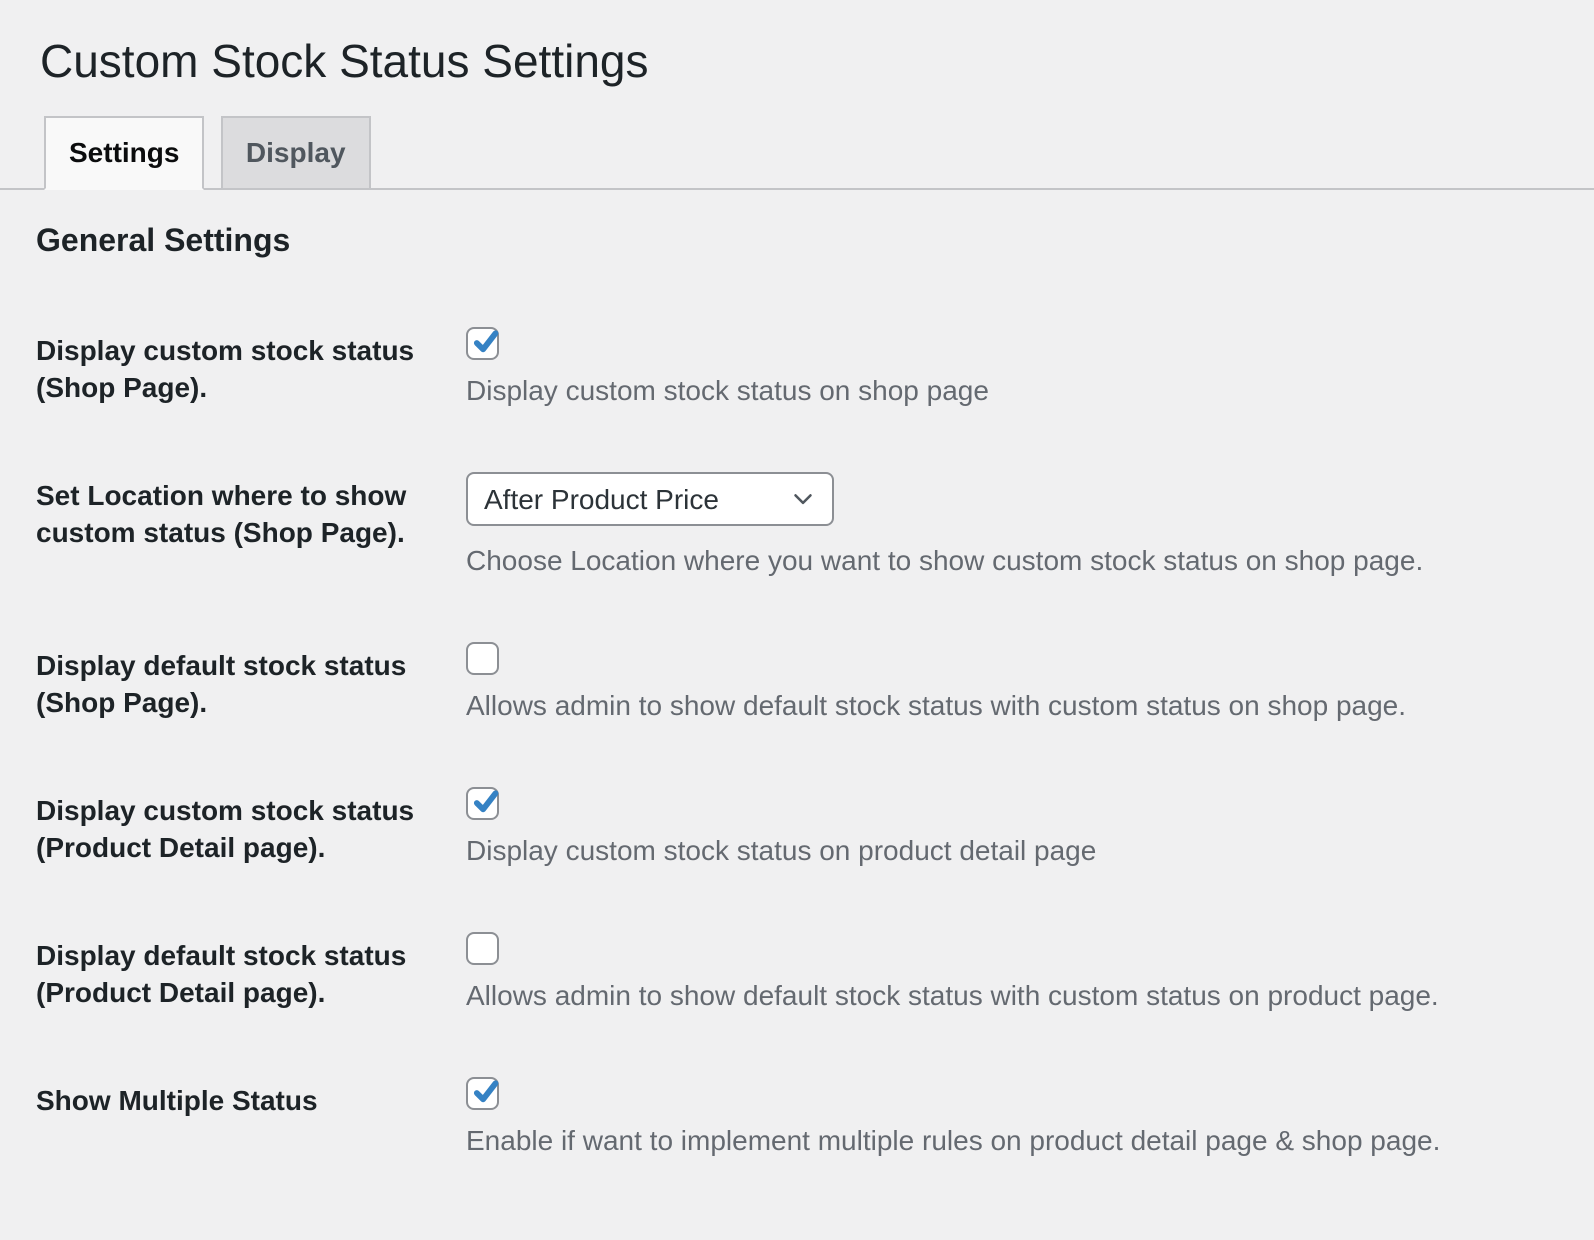 The height and width of the screenshot is (1240, 1594). What do you see at coordinates (163, 240) in the screenshot?
I see `section-heading: General Settings` at bounding box center [163, 240].